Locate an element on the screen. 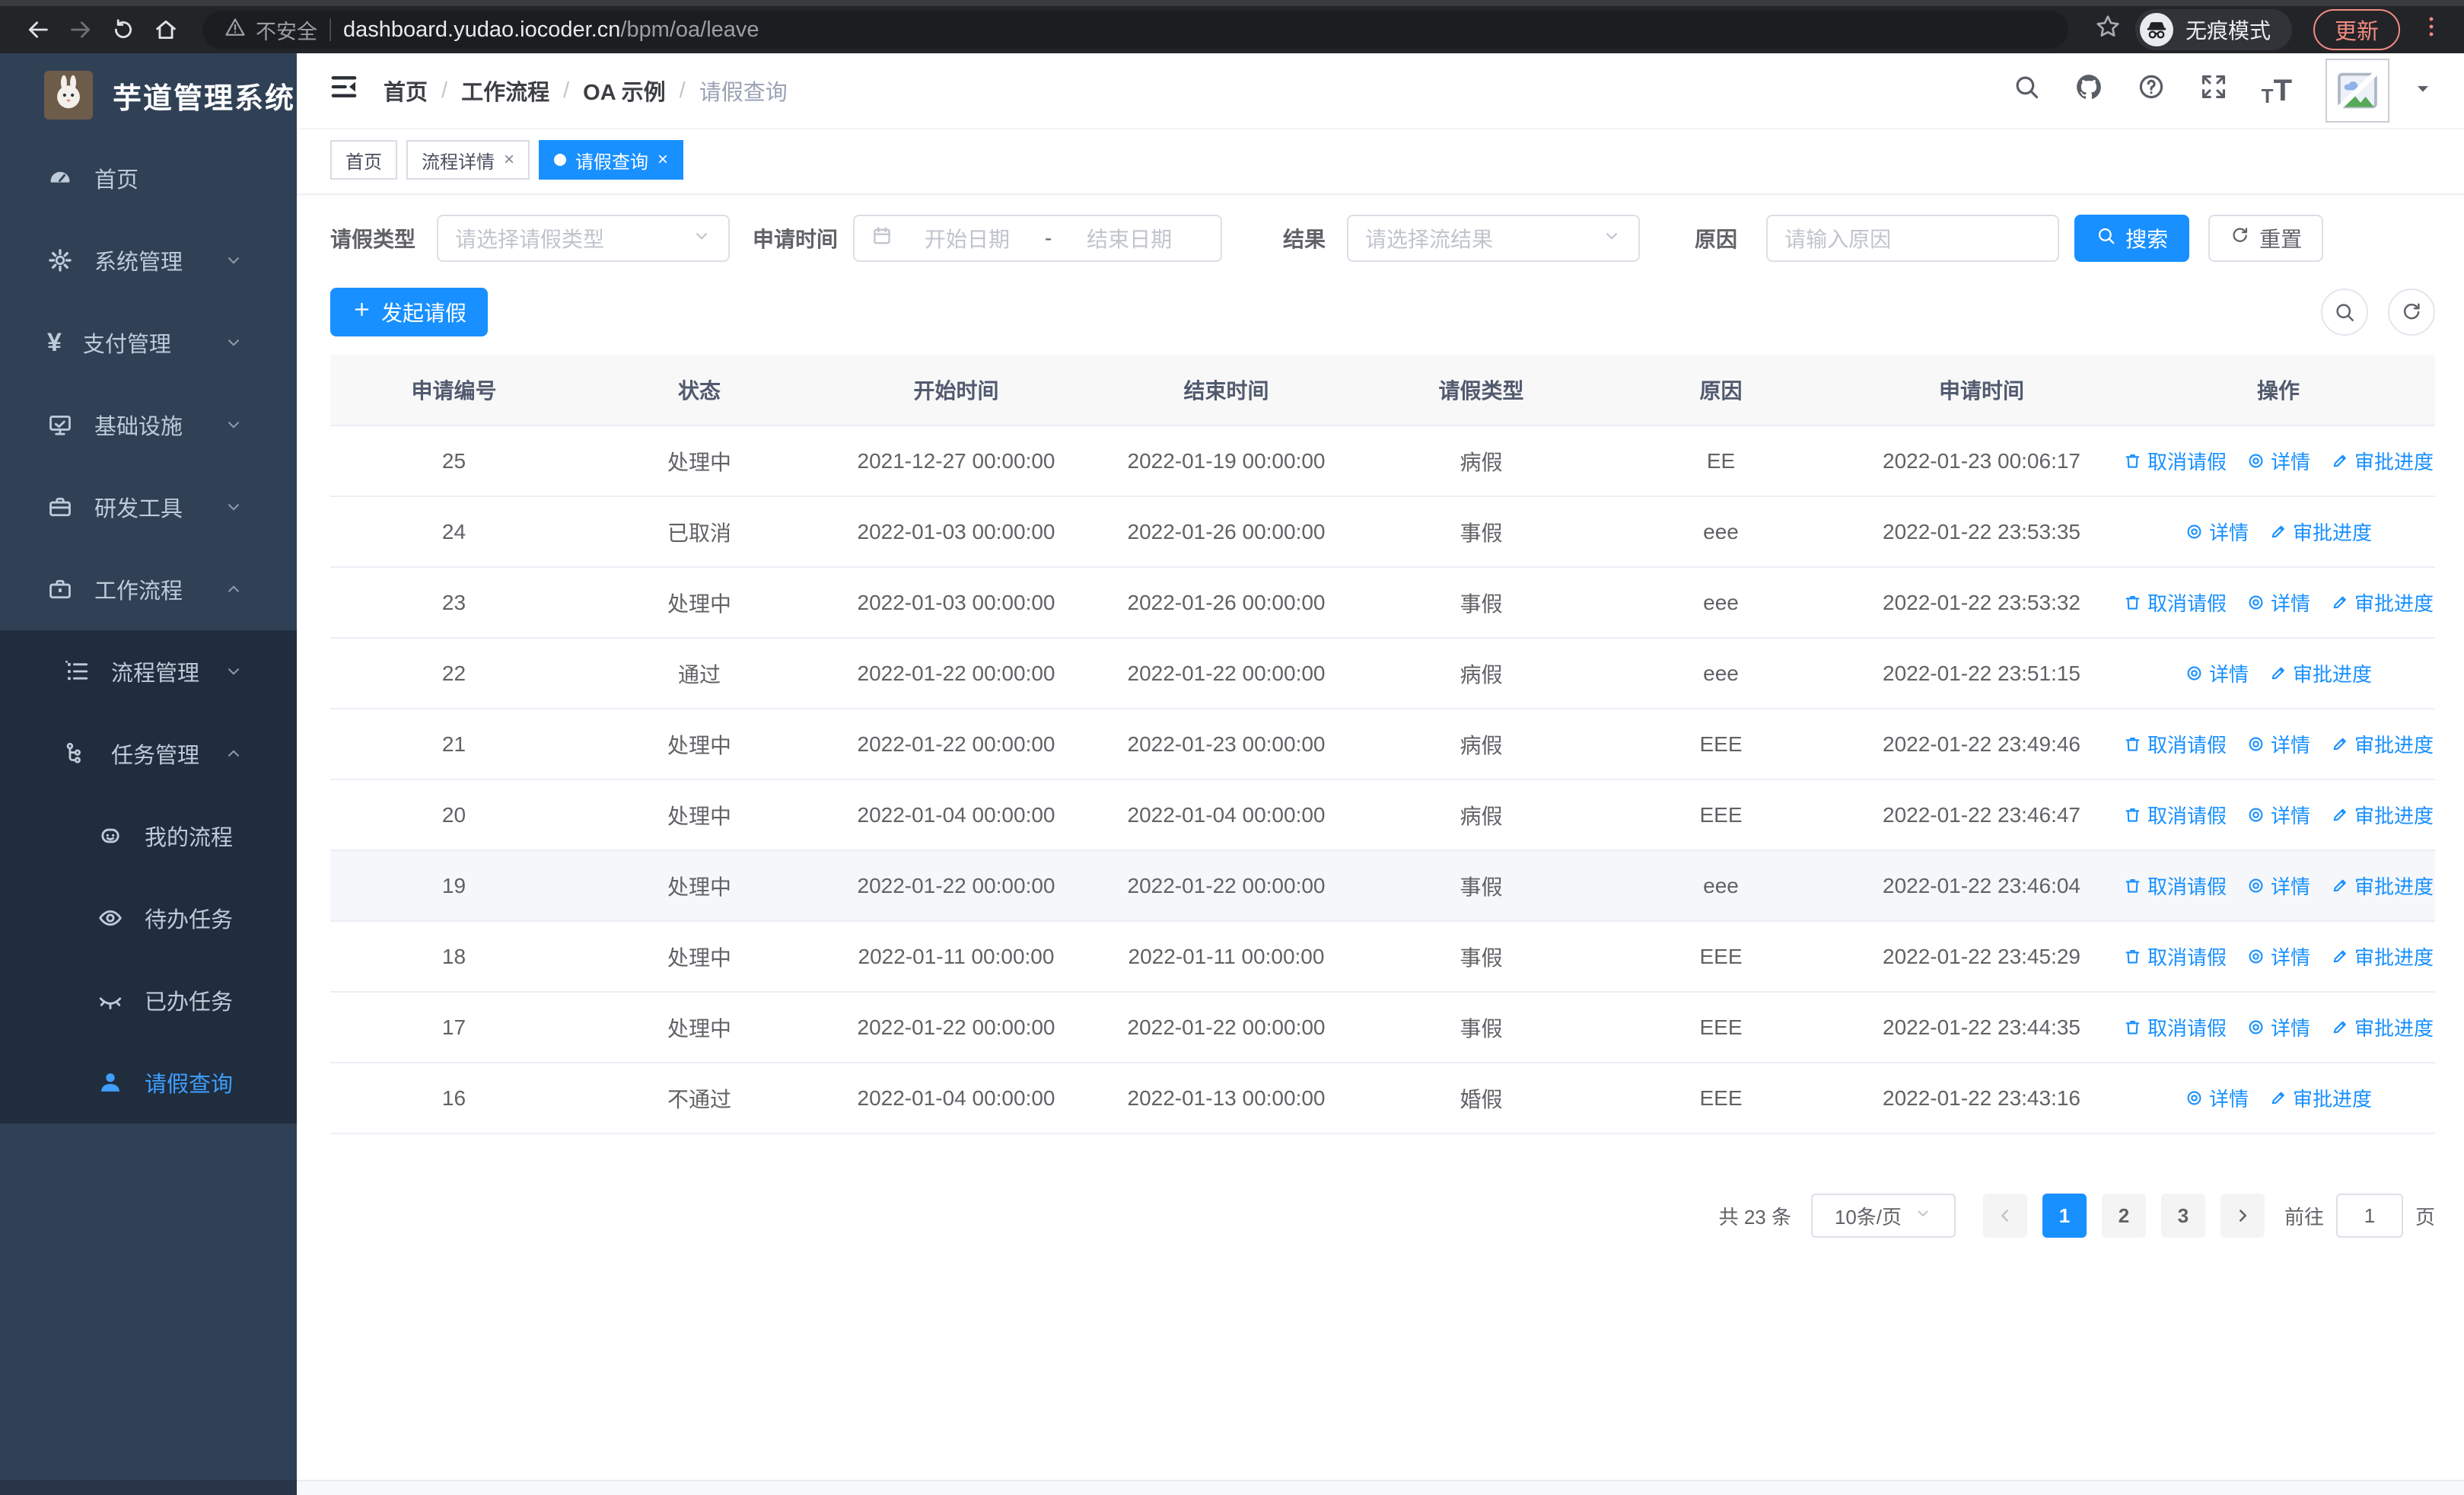 This screenshot has height=1495, width=2464. goto-page-input: 1 is located at coordinates (2369, 1216).